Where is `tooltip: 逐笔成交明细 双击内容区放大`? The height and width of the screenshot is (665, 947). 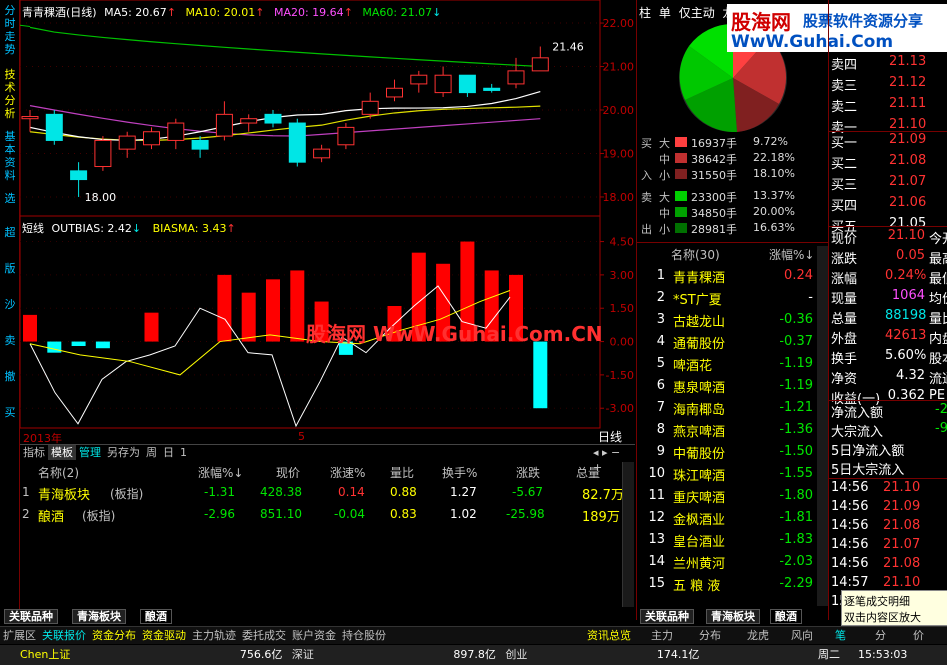
tooltip: 逐笔成交明细 双击内容区放大 is located at coordinates (894, 608).